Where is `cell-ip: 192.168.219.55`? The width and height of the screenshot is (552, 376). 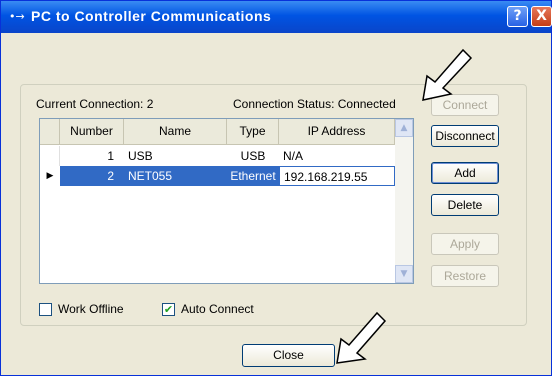
cell-ip: 192.168.219.55 is located at coordinates (337, 176).